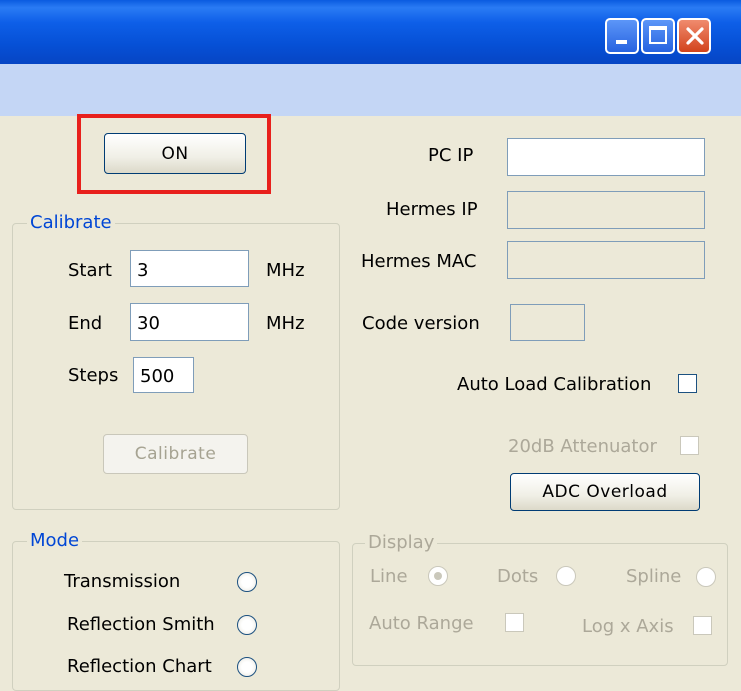 The height and width of the screenshot is (691, 741). I want to click on display-group, so click(540, 604).